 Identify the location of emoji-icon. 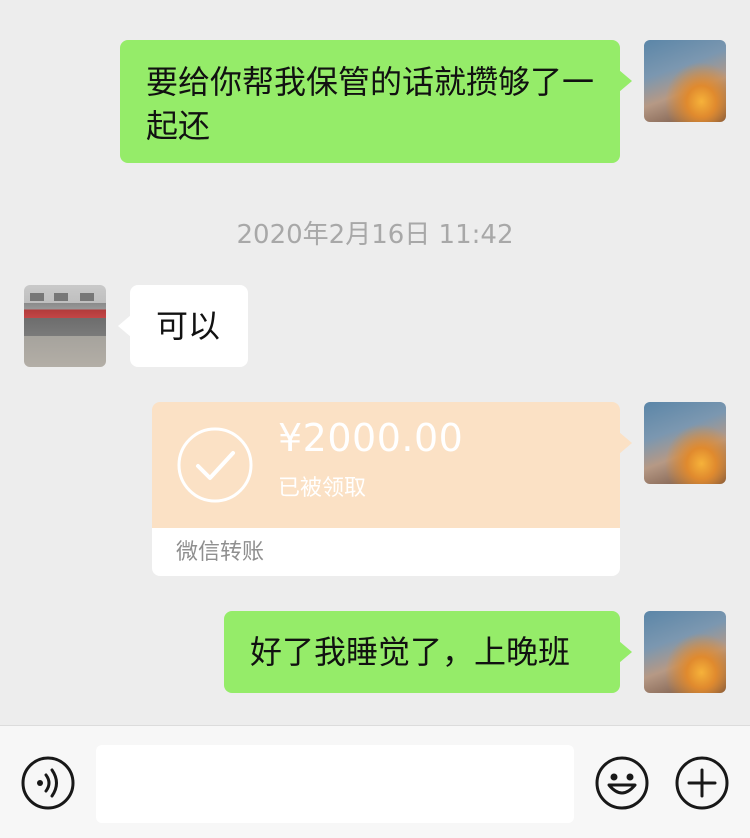
(622, 783).